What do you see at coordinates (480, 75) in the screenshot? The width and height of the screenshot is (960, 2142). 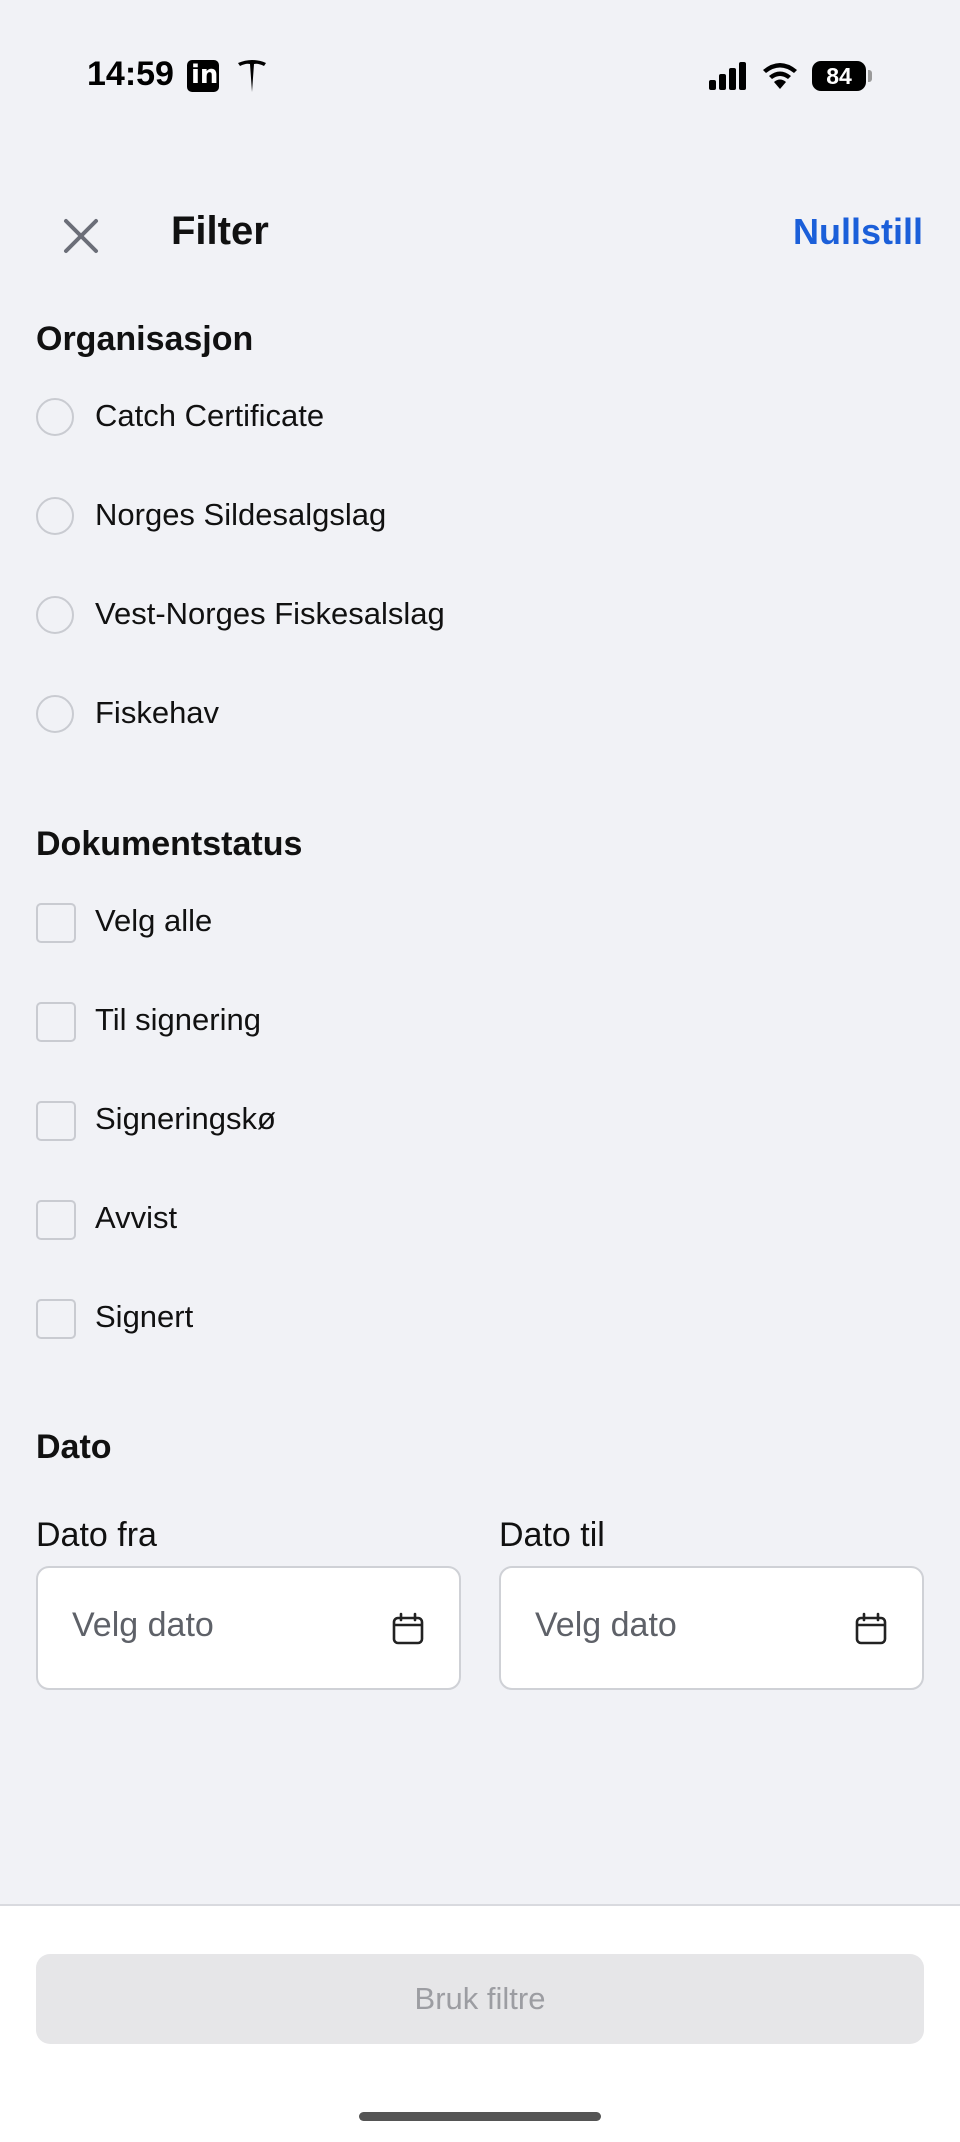 I see `status-bar: 14:59 in 84` at bounding box center [480, 75].